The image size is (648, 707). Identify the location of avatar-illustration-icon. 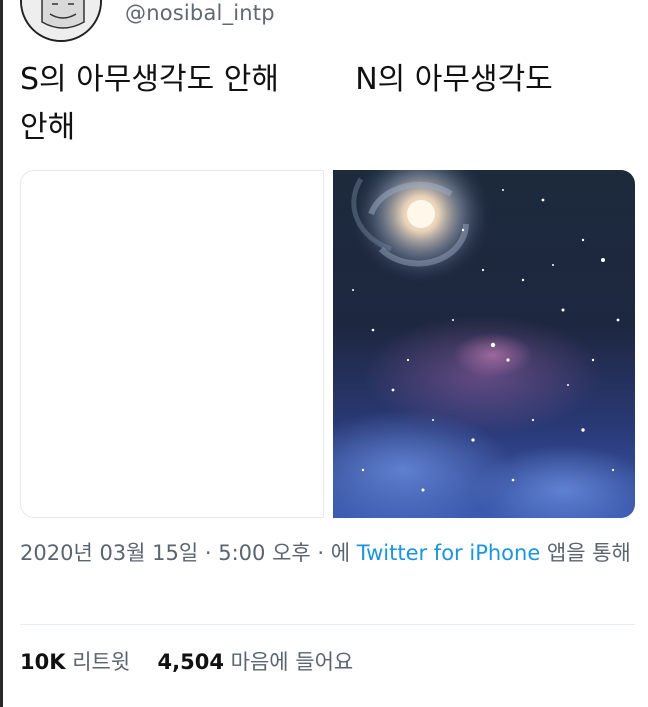
(61, 20).